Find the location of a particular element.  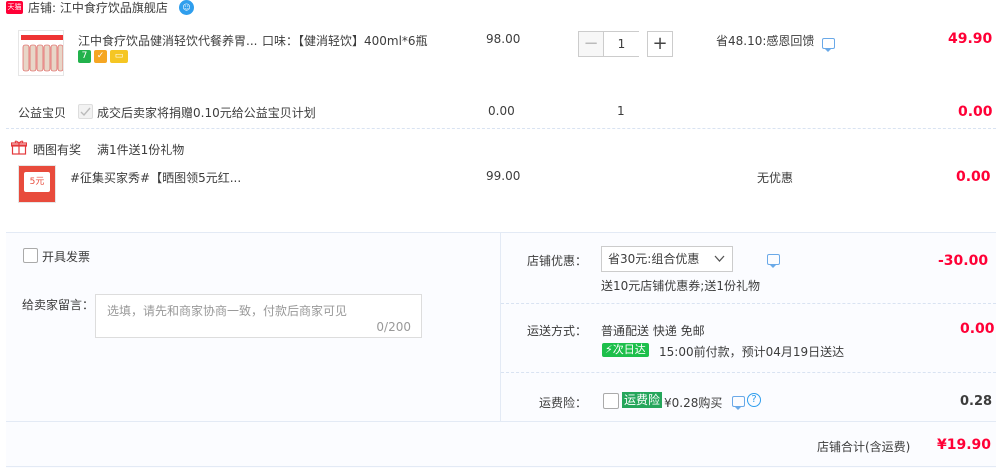

gift-icon is located at coordinates (19, 149).